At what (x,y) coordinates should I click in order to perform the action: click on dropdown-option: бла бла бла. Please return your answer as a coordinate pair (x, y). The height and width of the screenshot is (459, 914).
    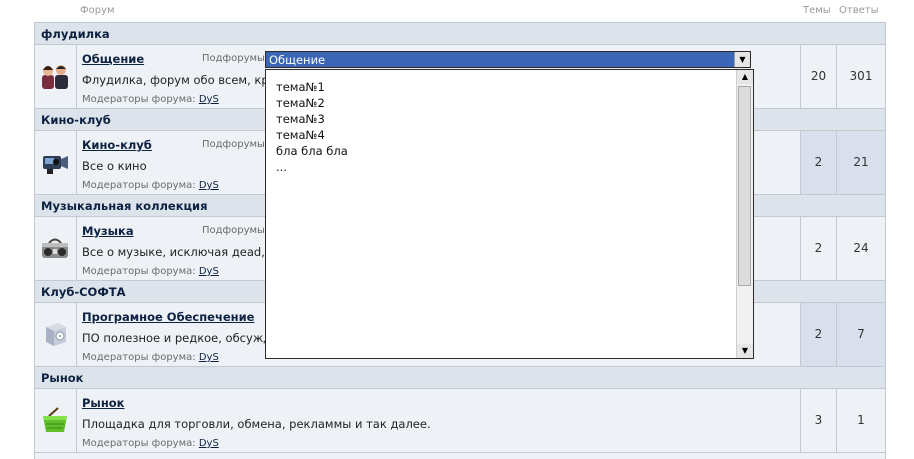
    Looking at the image, I should click on (312, 151).